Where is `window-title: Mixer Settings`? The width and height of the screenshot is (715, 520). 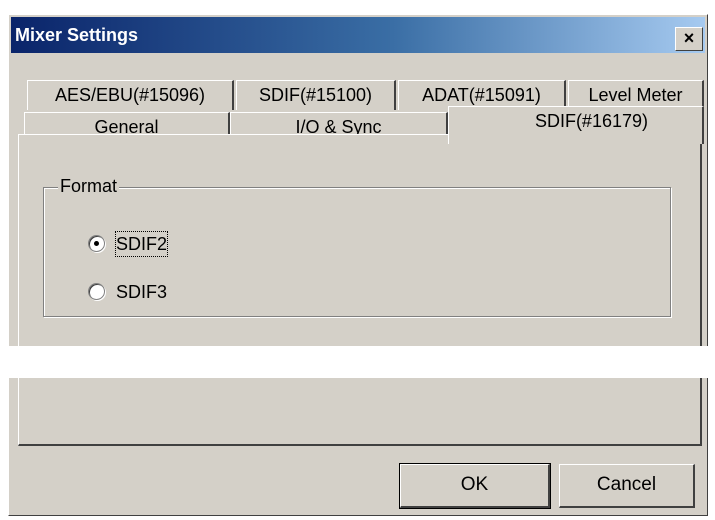 window-title: Mixer Settings is located at coordinates (77, 35).